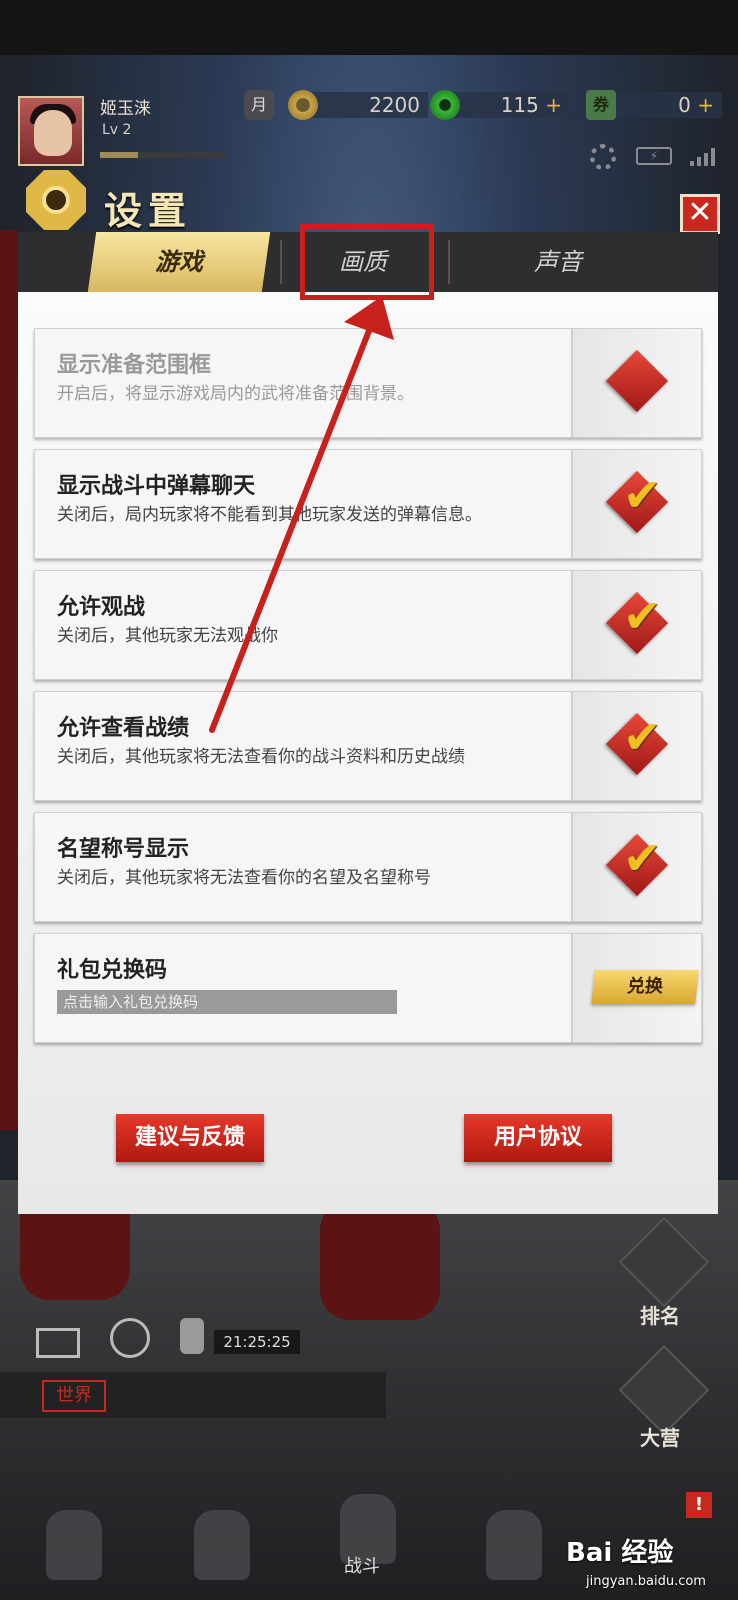 This screenshot has width=738, height=1600. Describe the element at coordinates (660, 1438) in the screenshot. I see `camp-label: 大营` at that location.